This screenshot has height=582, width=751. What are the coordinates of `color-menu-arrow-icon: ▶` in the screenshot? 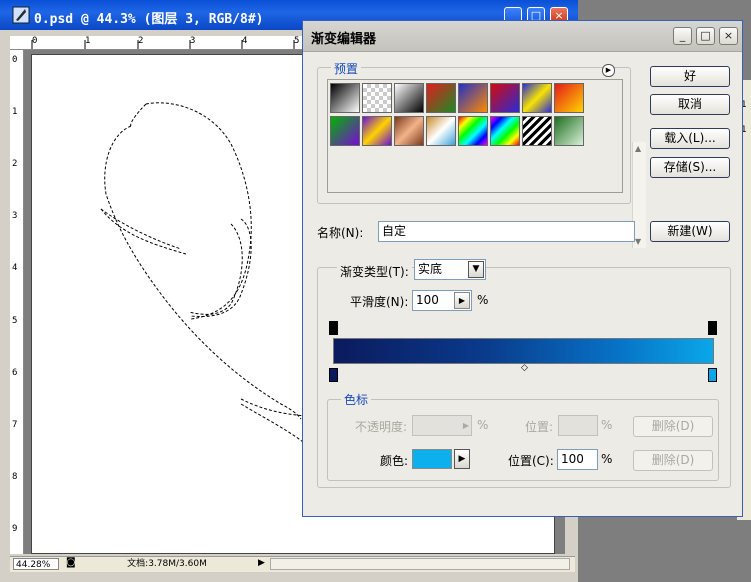 It's located at (462, 459).